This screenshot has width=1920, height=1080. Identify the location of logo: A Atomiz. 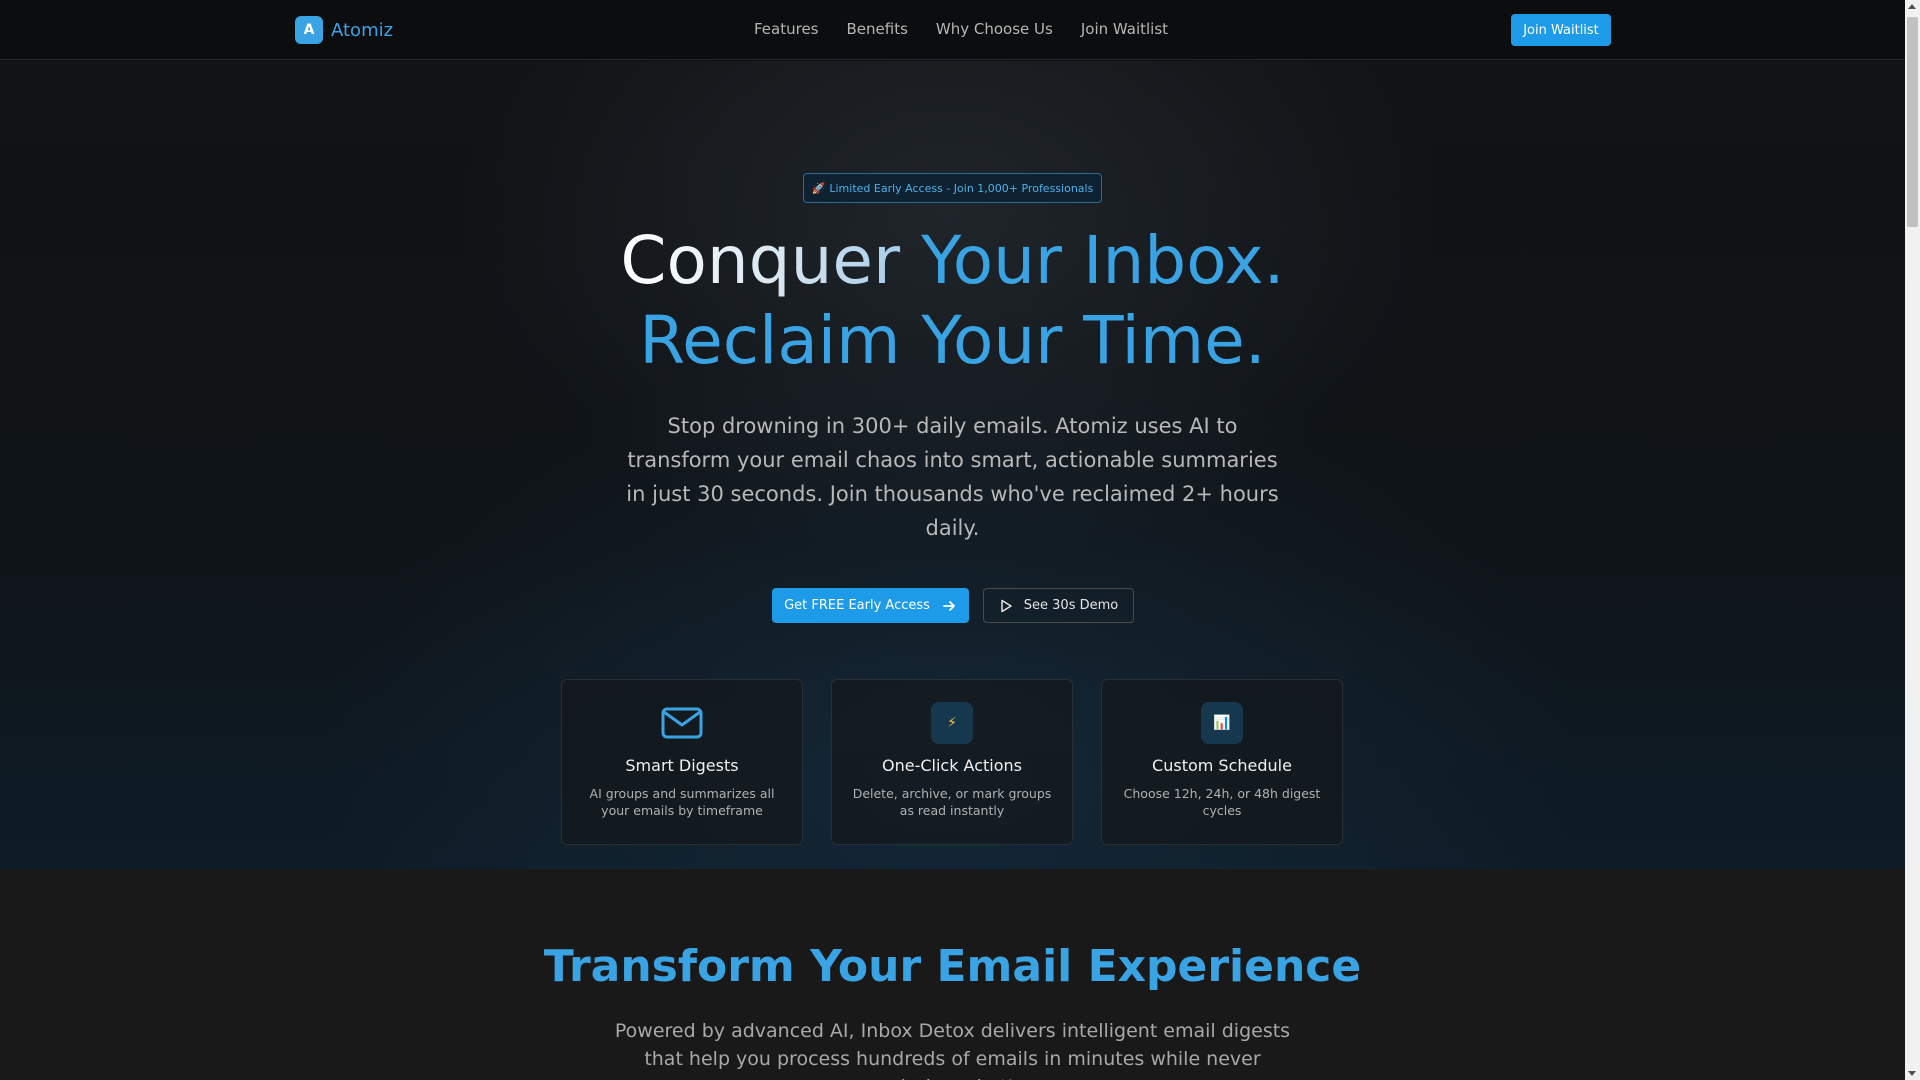
(344, 30).